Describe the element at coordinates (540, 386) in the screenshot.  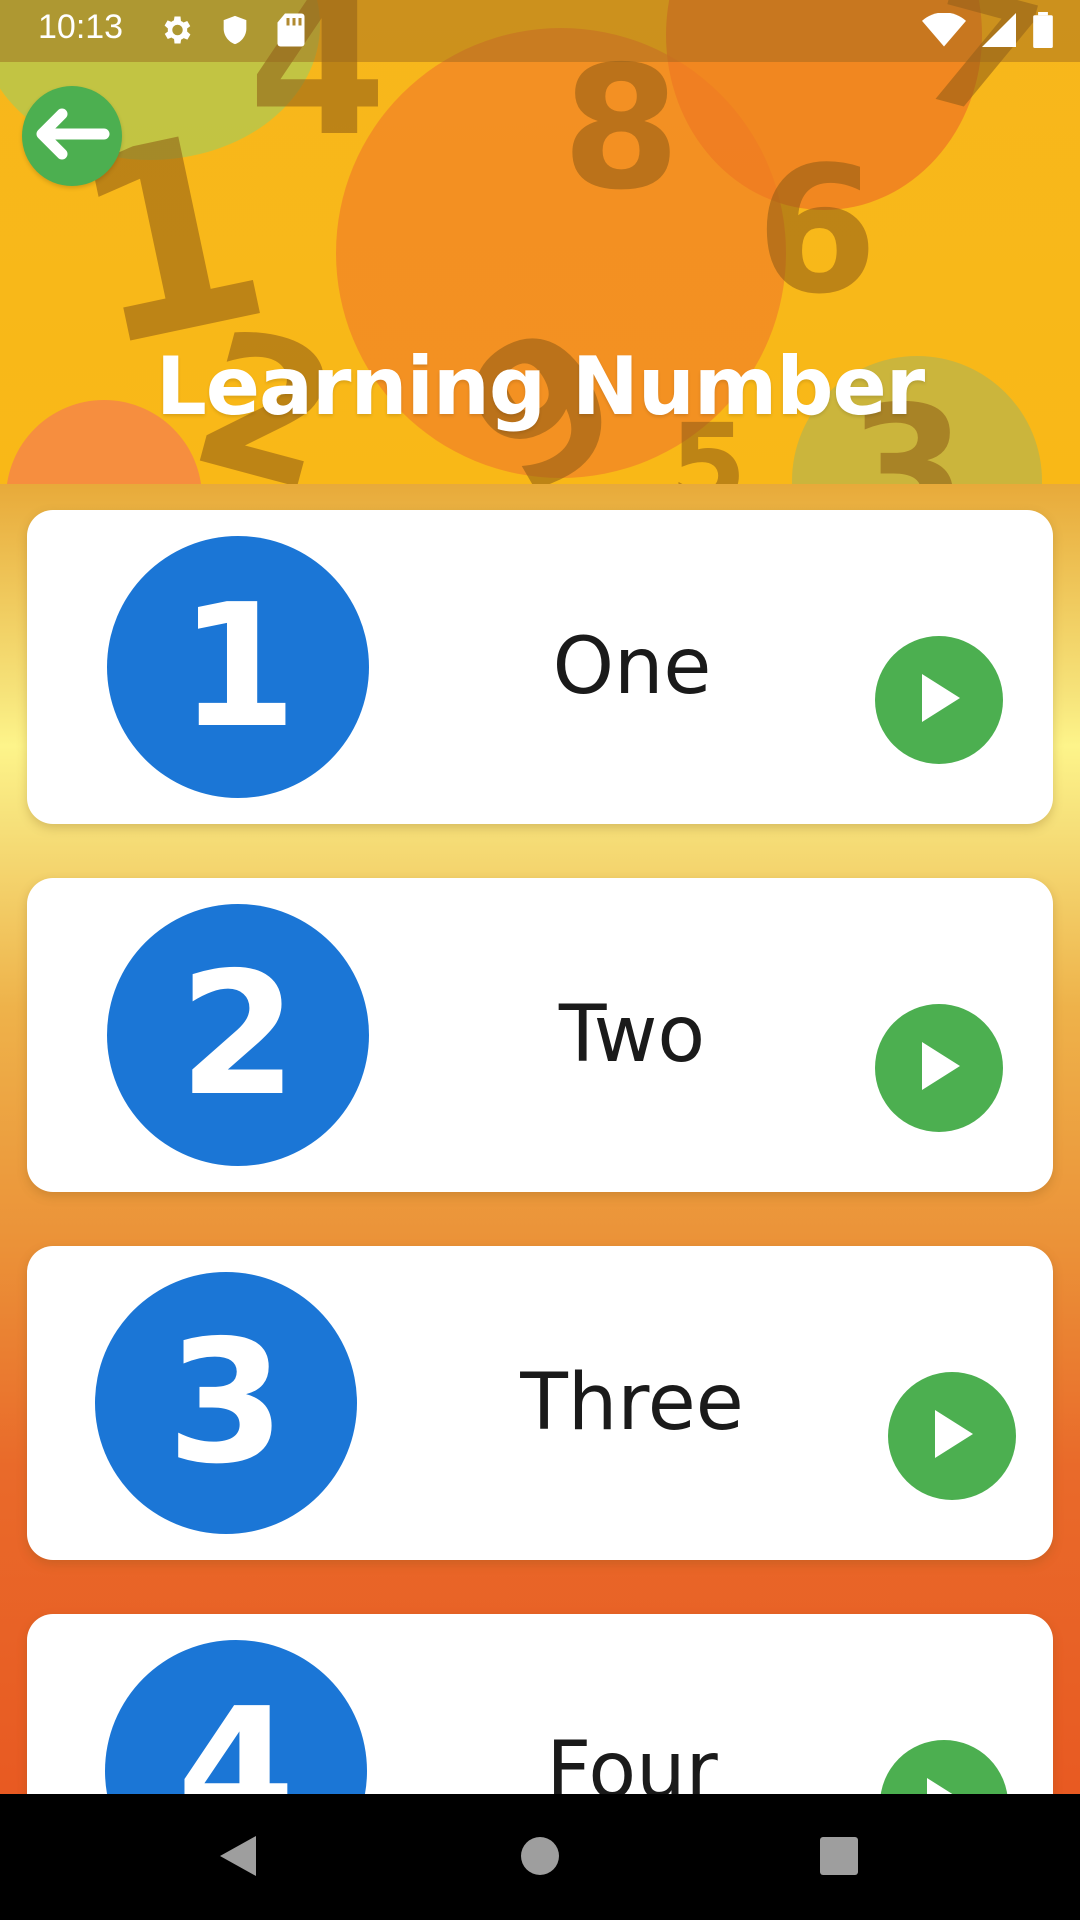
I see `page-title: Learning Number` at that location.